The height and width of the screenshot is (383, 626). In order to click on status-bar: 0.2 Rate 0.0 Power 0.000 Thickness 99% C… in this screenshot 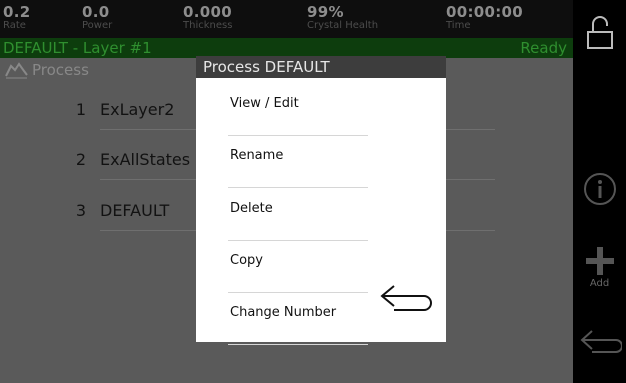, I will do `click(286, 19)`.